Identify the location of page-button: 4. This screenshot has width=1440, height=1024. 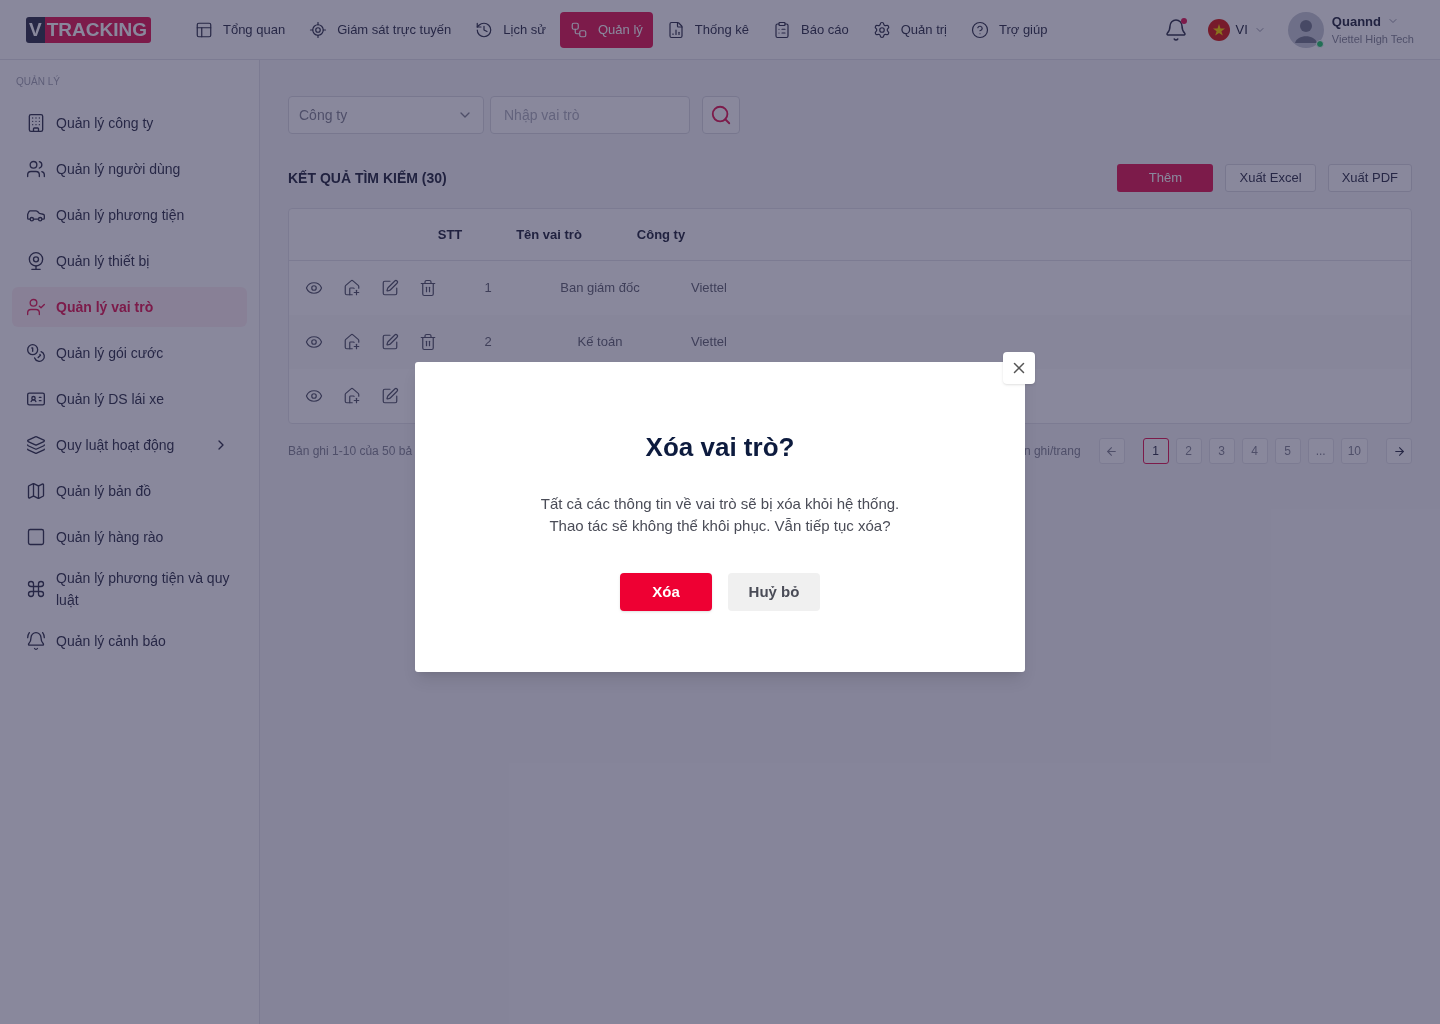
(1254, 451).